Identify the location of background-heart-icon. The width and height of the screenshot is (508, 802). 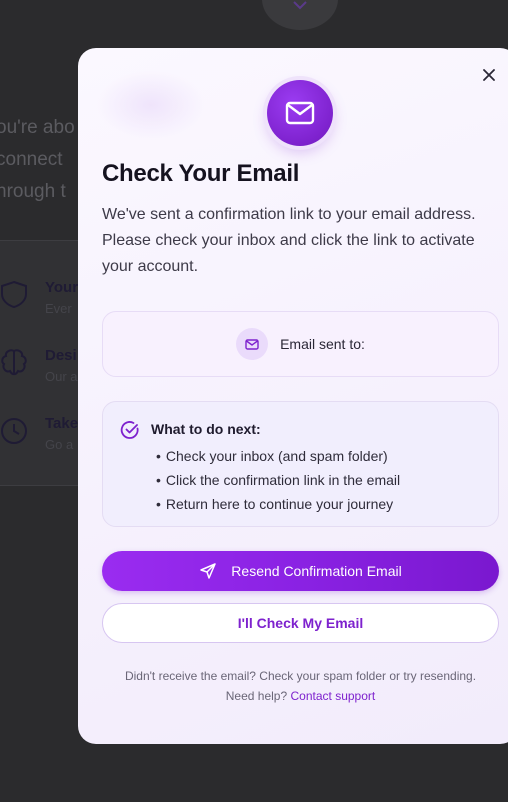
(300, 15).